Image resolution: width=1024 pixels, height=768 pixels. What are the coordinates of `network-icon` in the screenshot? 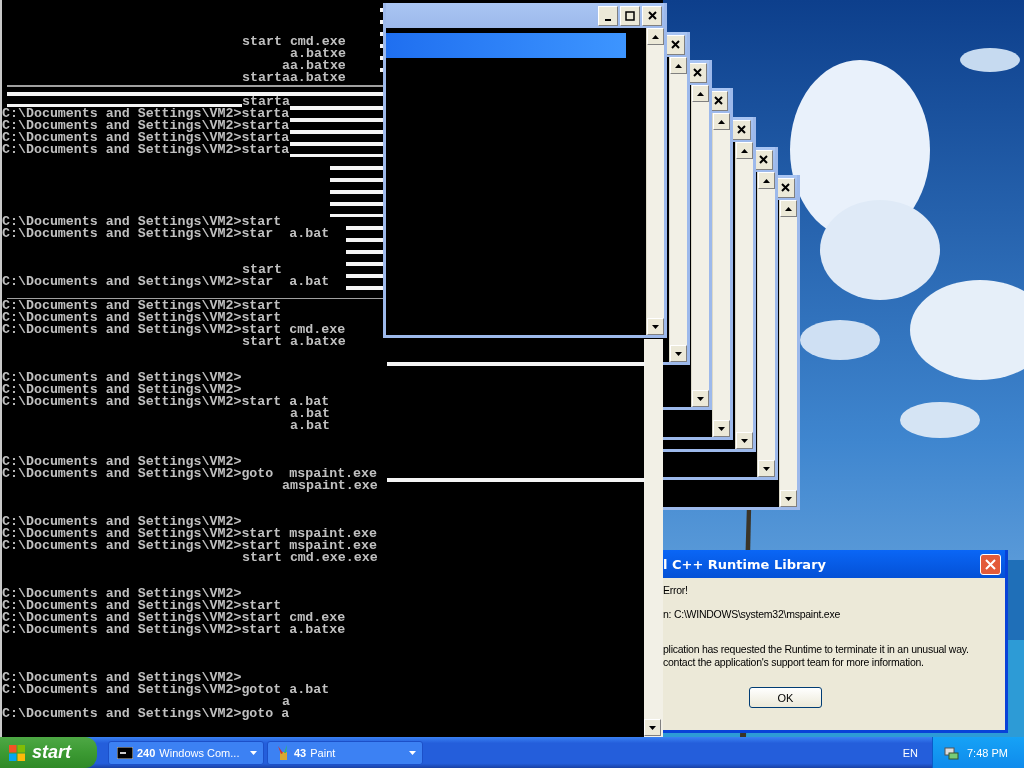 It's located at (951, 752).